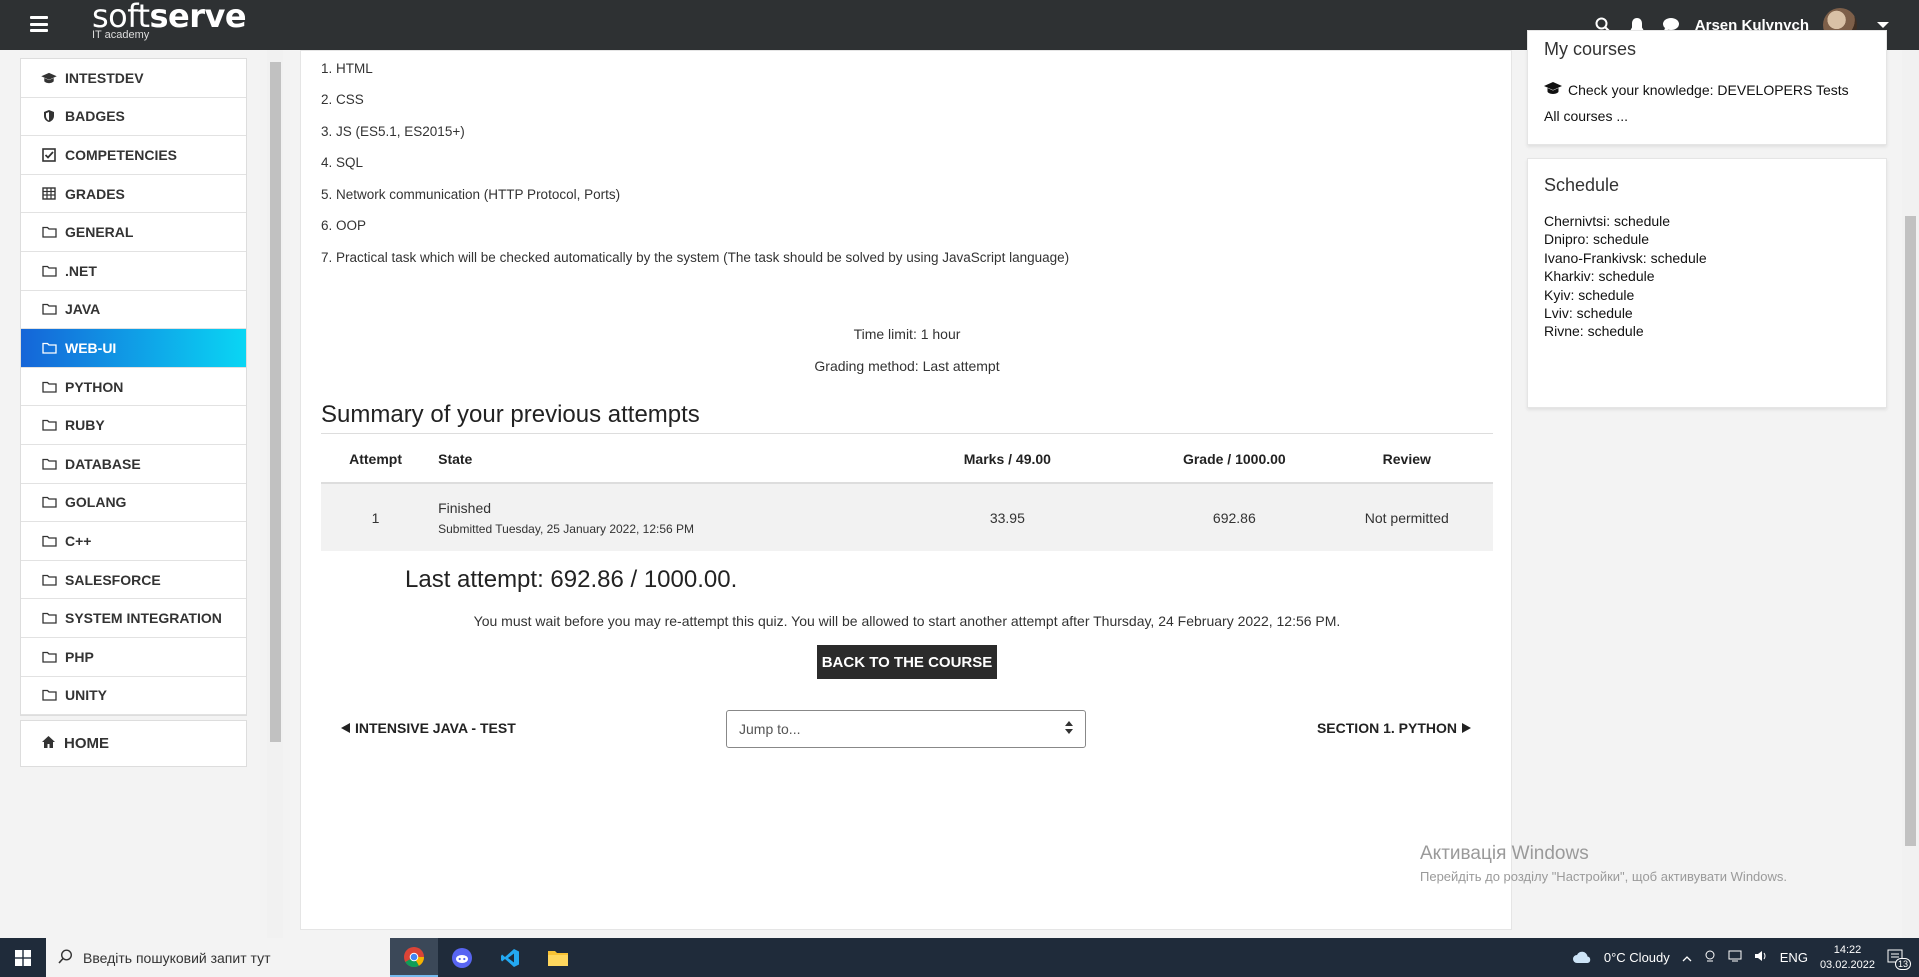 The height and width of the screenshot is (977, 1919). I want to click on drawer-item-salesforce: SALESFORCE, so click(133, 580).